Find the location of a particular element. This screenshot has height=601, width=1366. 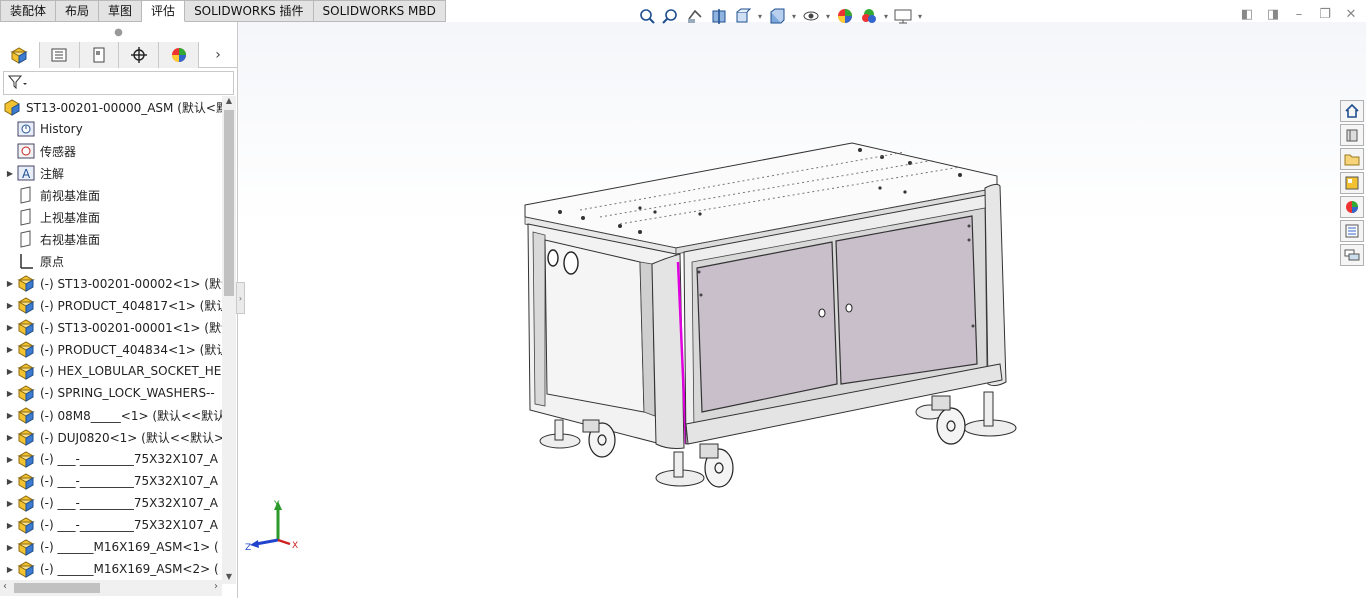

tree-item: ▶ (-) SPRING_LOCK_WASHERS-- is located at coordinates (111, 393).